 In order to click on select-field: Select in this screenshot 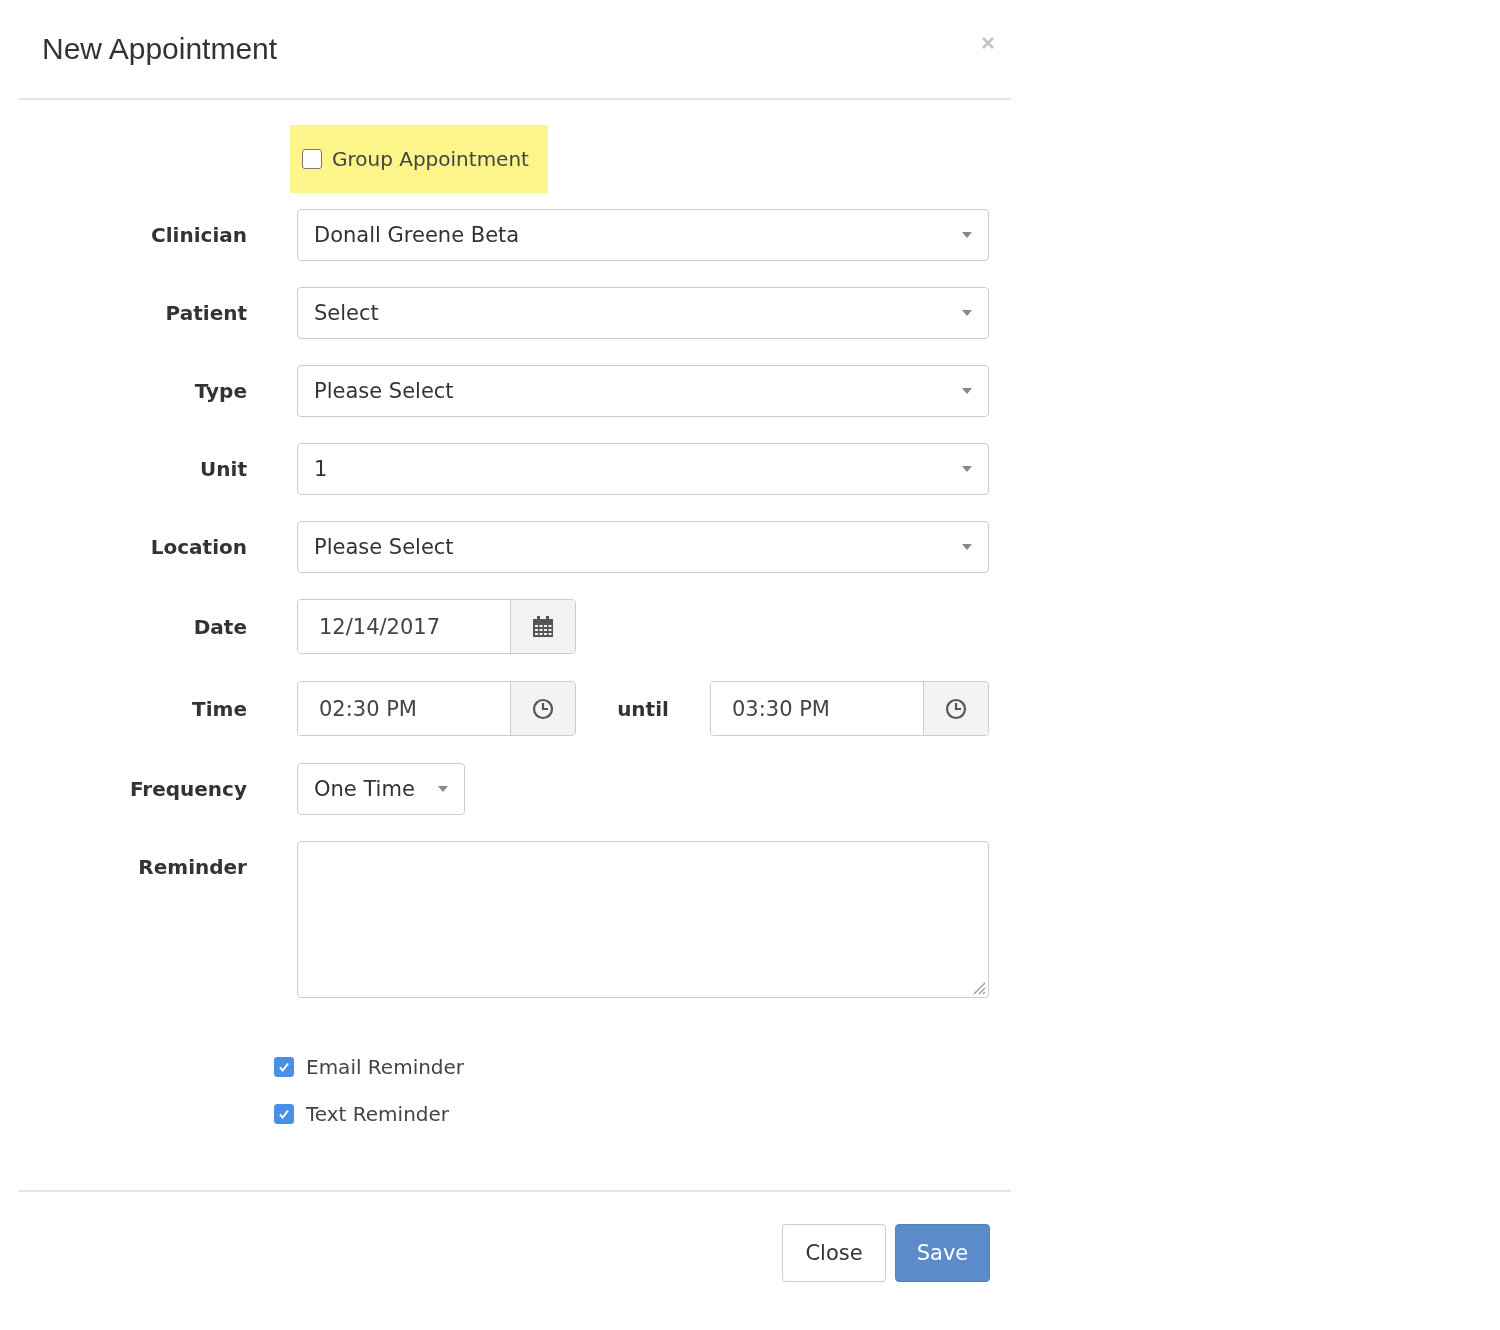, I will do `click(643, 313)`.